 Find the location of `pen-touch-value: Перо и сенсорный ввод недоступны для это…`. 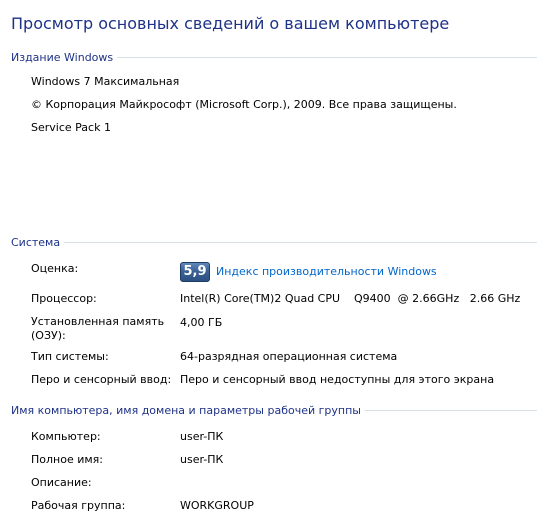

pen-touch-value: Перо и сенсорный ввод недоступны для это… is located at coordinates (337, 379).